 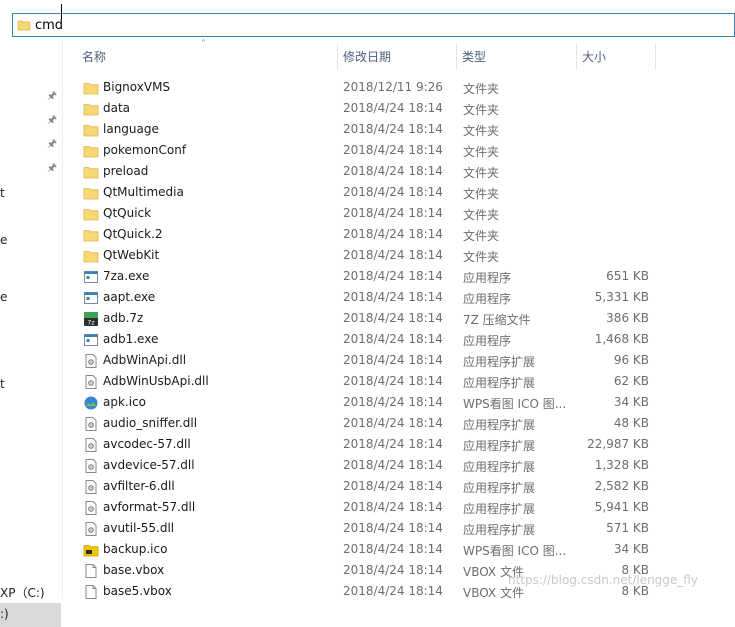 What do you see at coordinates (397, 57) in the screenshot?
I see `column-date: 修改日期` at bounding box center [397, 57].